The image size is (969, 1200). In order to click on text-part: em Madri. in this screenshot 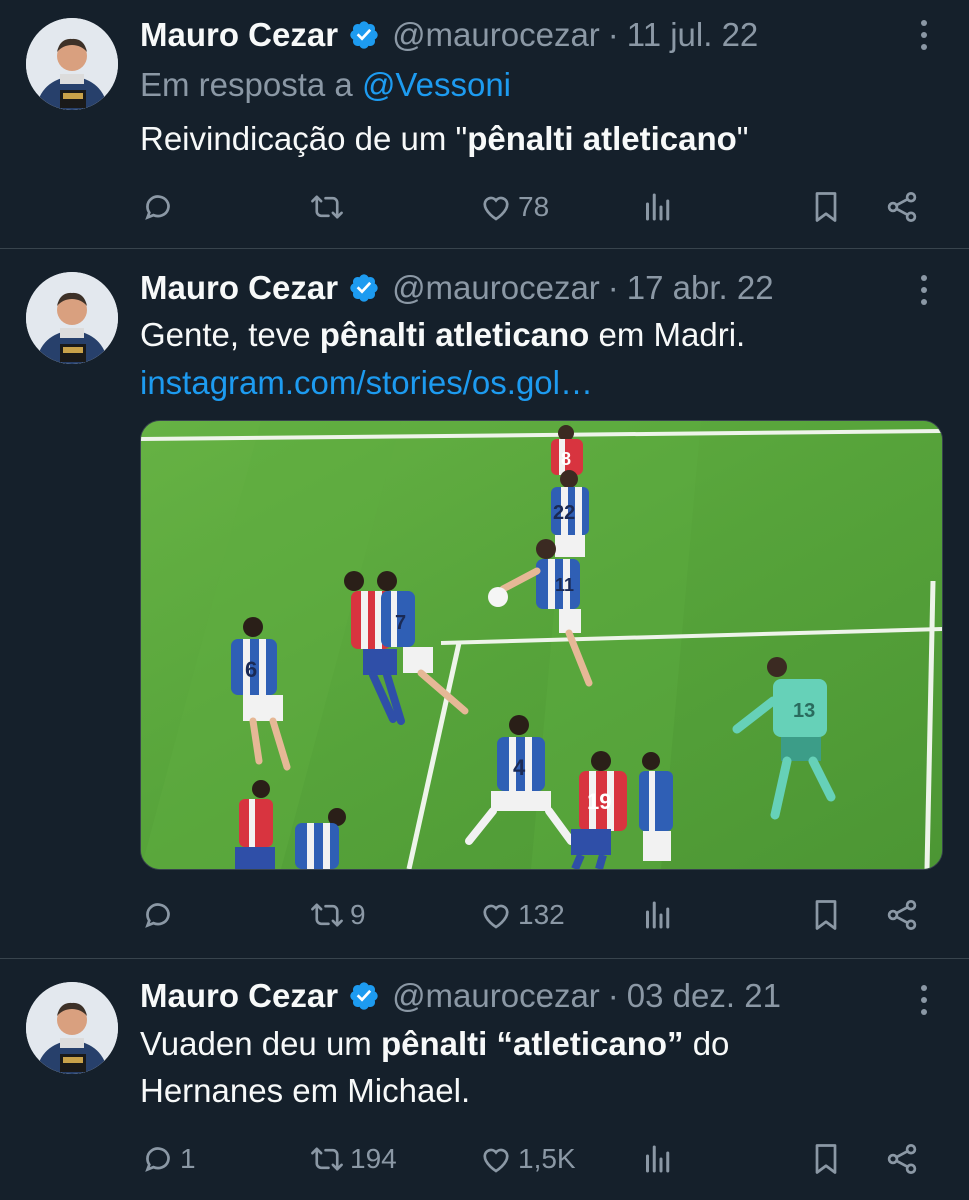, I will do `click(667, 334)`.